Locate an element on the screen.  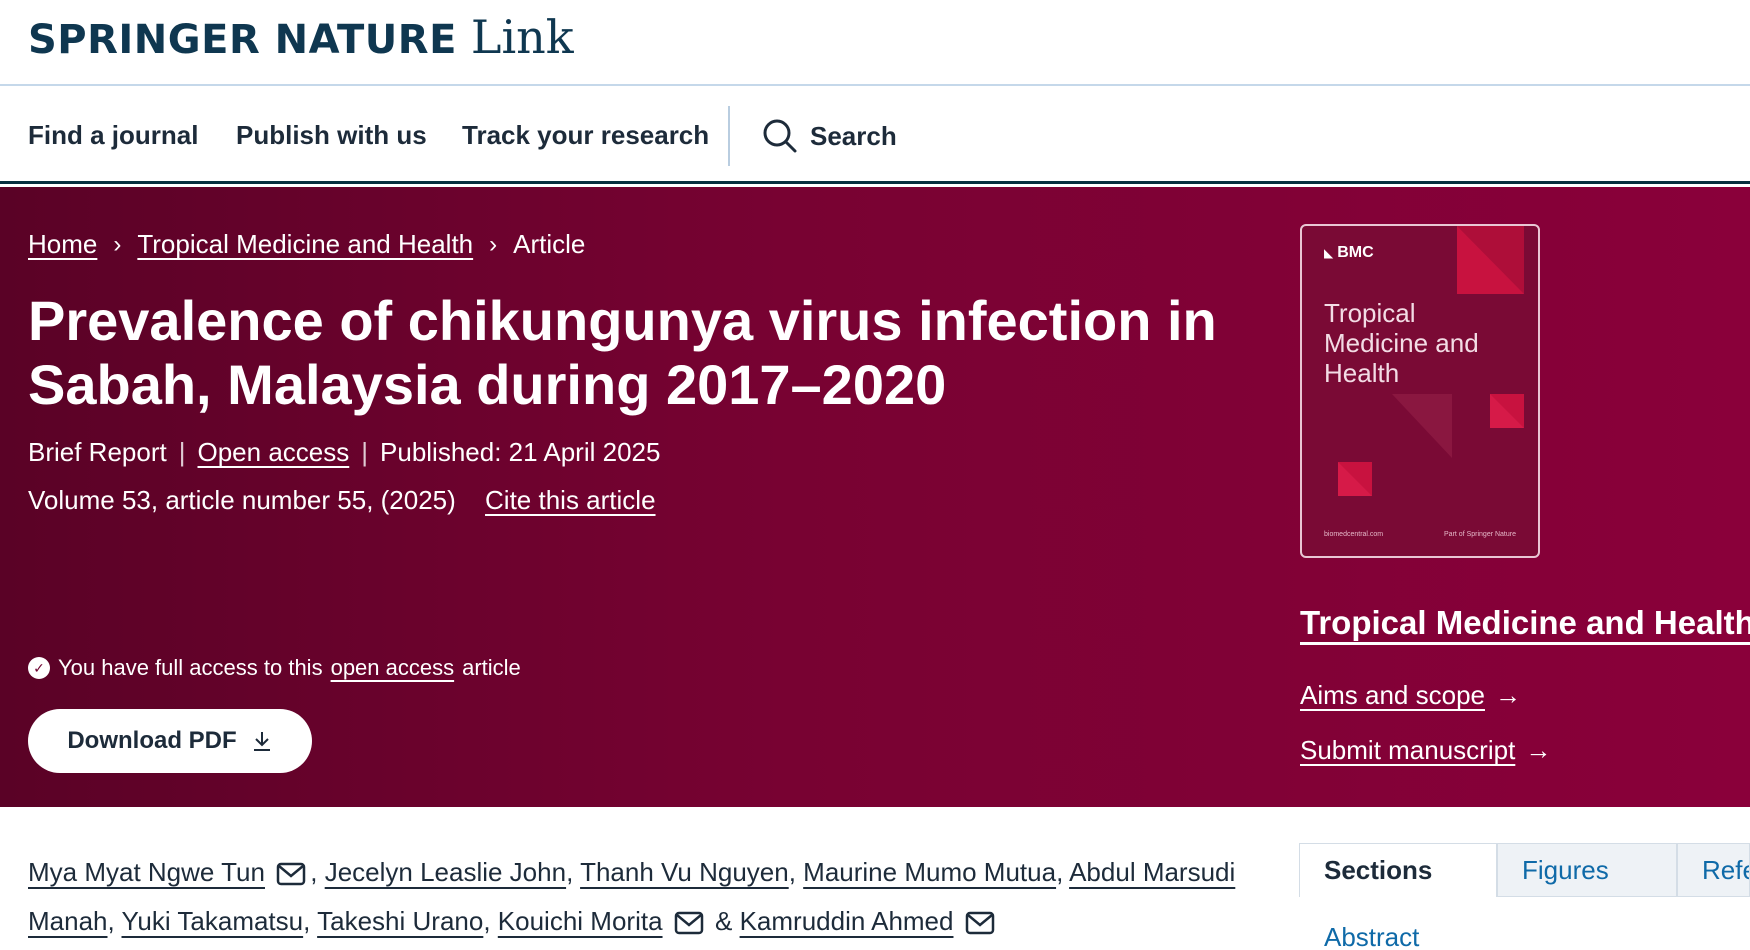
submit-manuscript-link: Submit manuscript → is located at coordinates (1425, 750).